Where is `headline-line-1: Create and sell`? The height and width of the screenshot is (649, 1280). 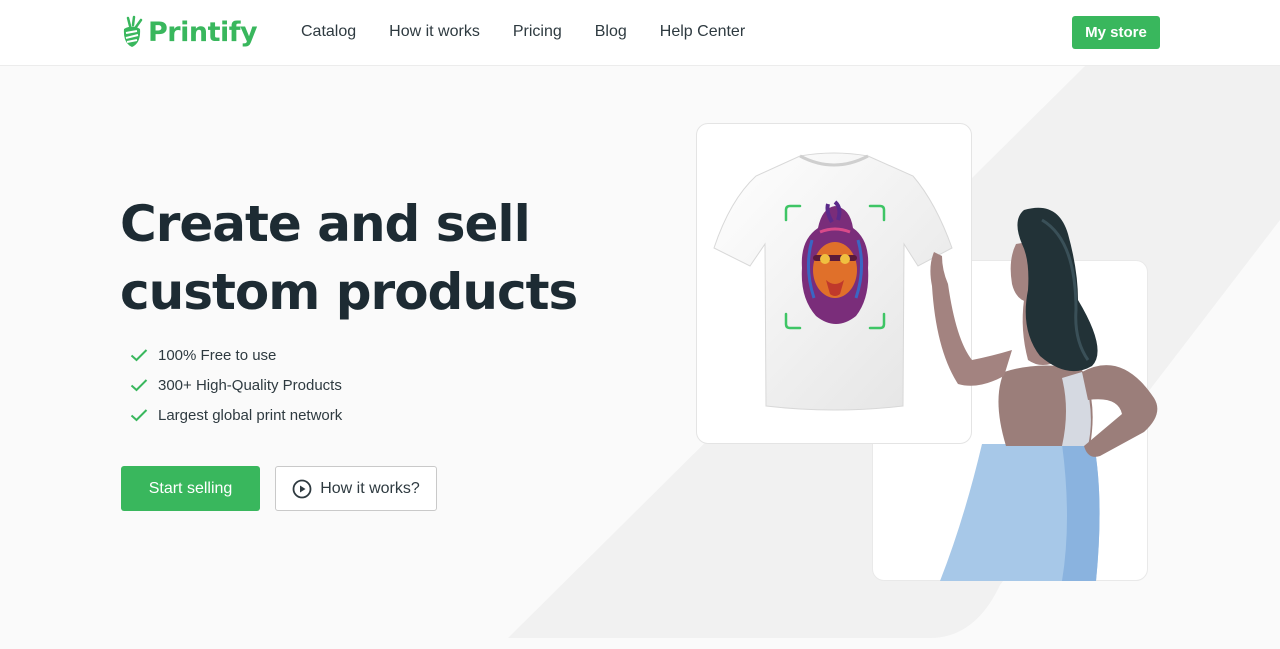
headline-line-1: Create and sell is located at coordinates (325, 224).